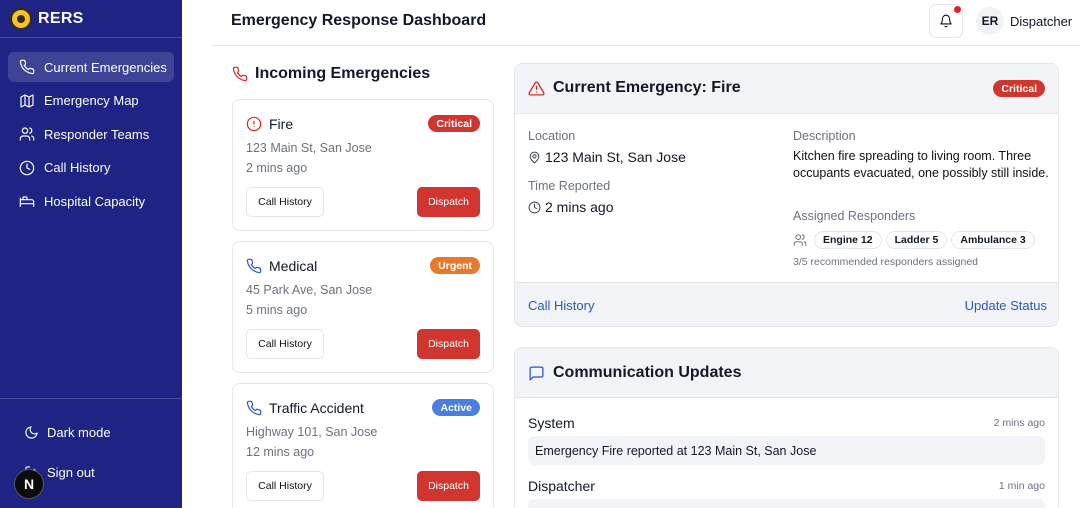 The image size is (1080, 508). I want to click on location-value: 123 Main St, San Jose, so click(607, 157).